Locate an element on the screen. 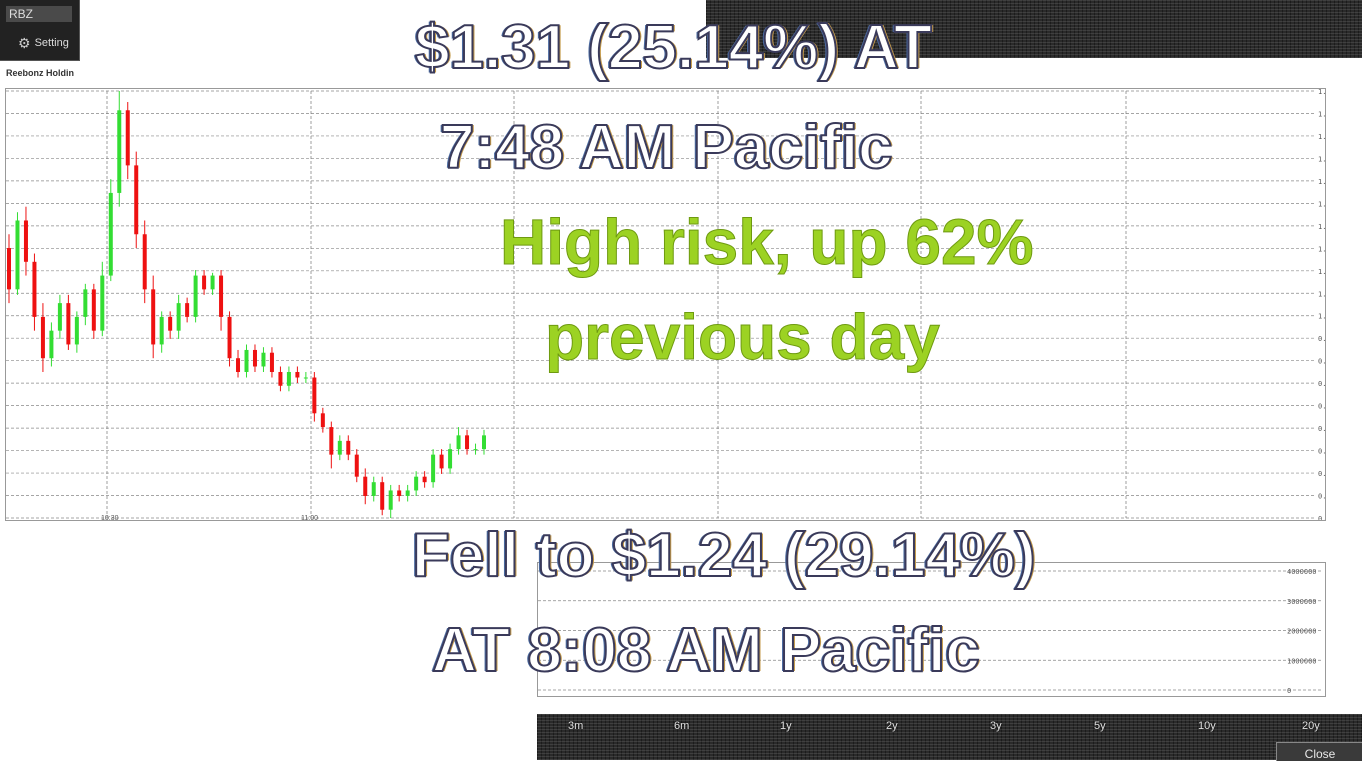  range-tab-3y: 3y is located at coordinates (996, 726).